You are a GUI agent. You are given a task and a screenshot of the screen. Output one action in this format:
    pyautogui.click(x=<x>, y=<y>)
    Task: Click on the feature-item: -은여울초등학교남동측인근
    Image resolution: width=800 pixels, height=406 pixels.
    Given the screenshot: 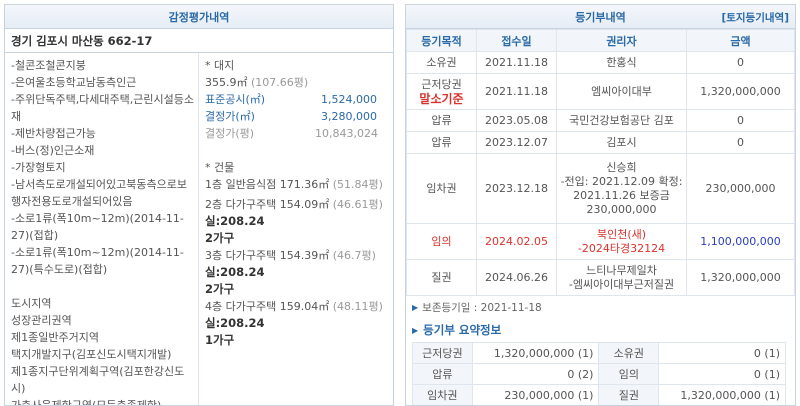 What is the action you would take?
    pyautogui.click(x=74, y=82)
    